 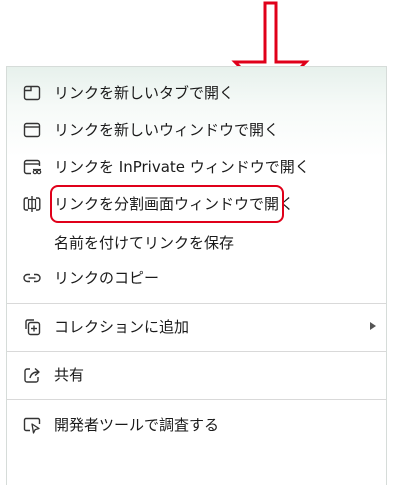 What do you see at coordinates (32, 278) in the screenshot?
I see `link-icon` at bounding box center [32, 278].